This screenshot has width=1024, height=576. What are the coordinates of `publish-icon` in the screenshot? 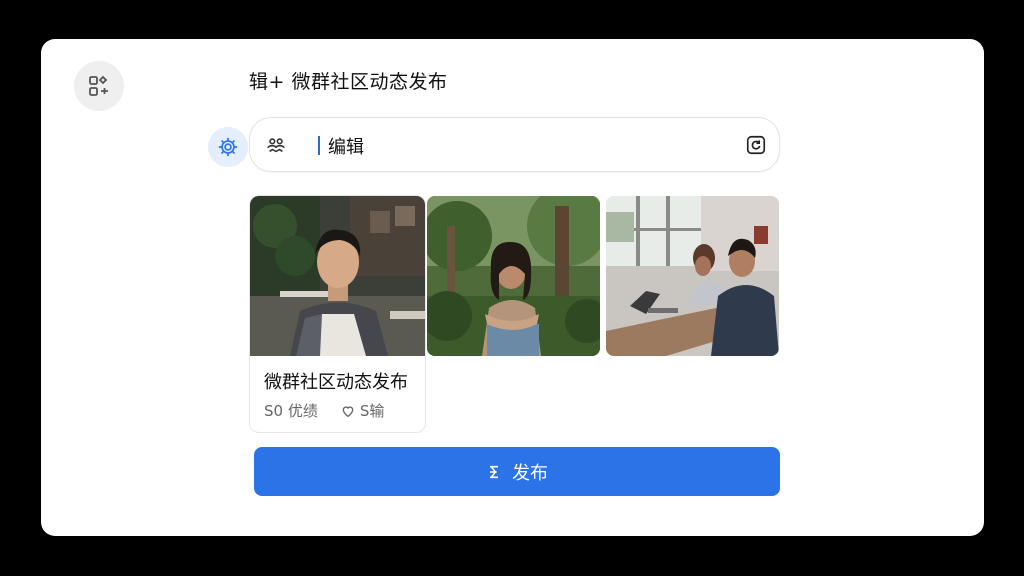 It's located at (494, 472).